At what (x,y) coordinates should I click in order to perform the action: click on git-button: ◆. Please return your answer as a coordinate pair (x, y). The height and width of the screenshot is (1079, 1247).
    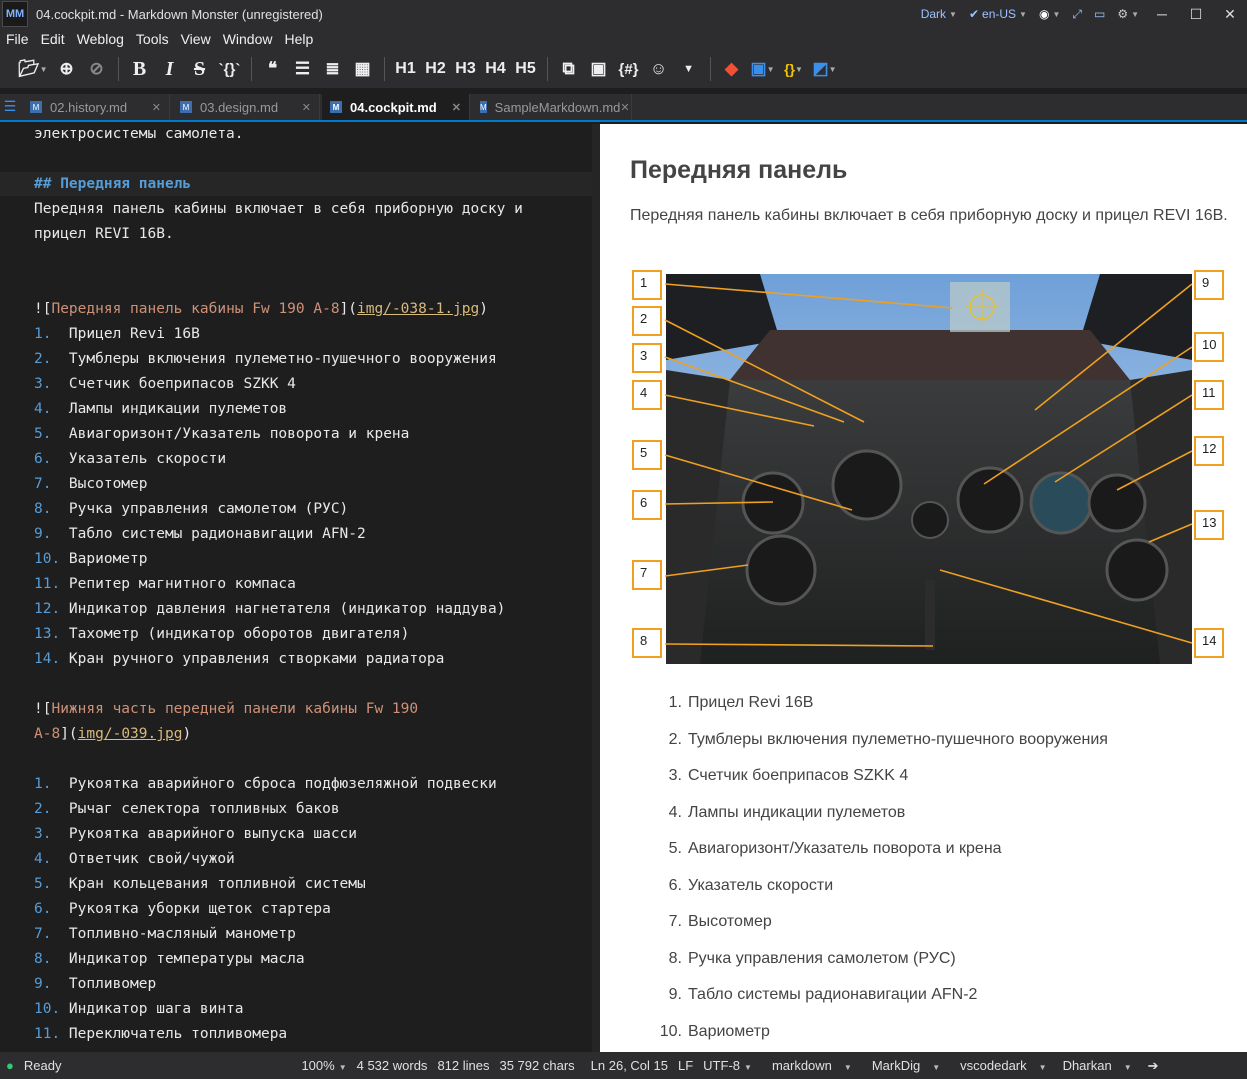
    Looking at the image, I should click on (732, 69).